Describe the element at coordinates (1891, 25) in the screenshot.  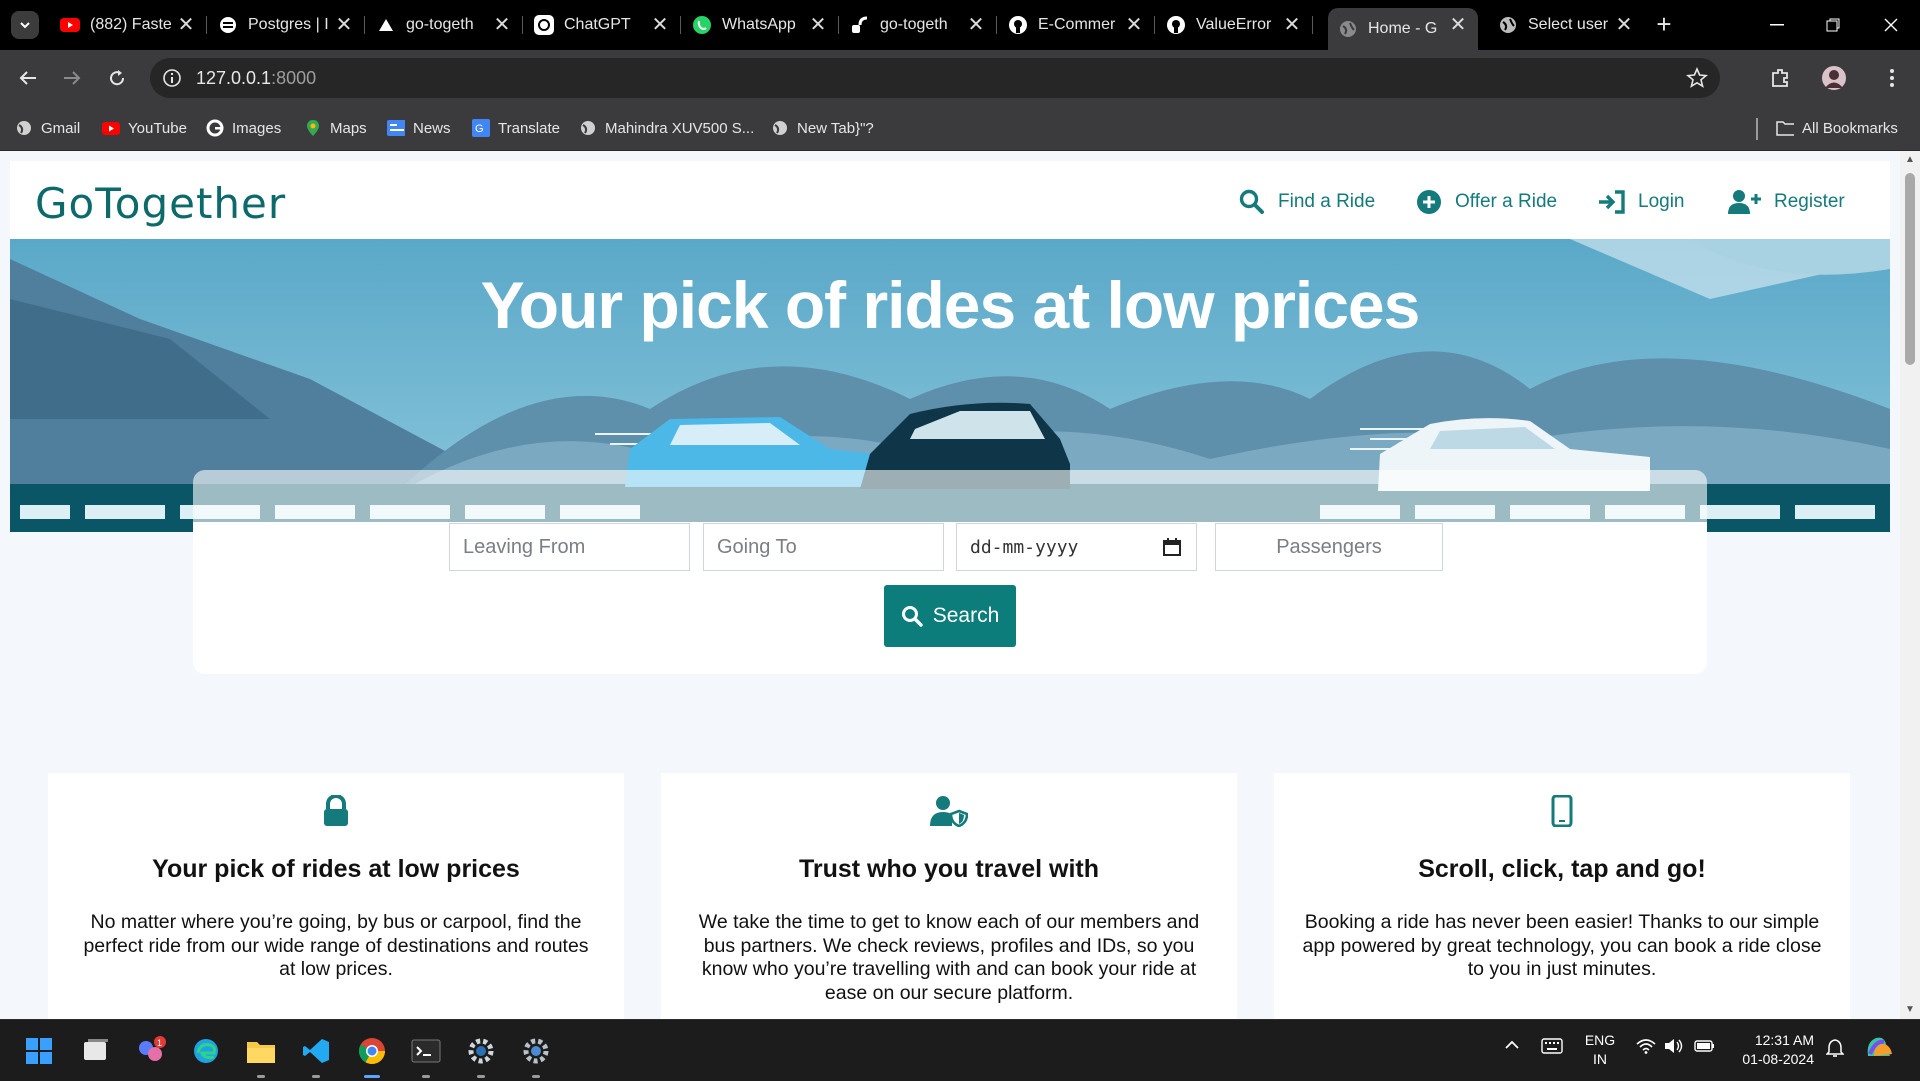
I see `close-window-button` at that location.